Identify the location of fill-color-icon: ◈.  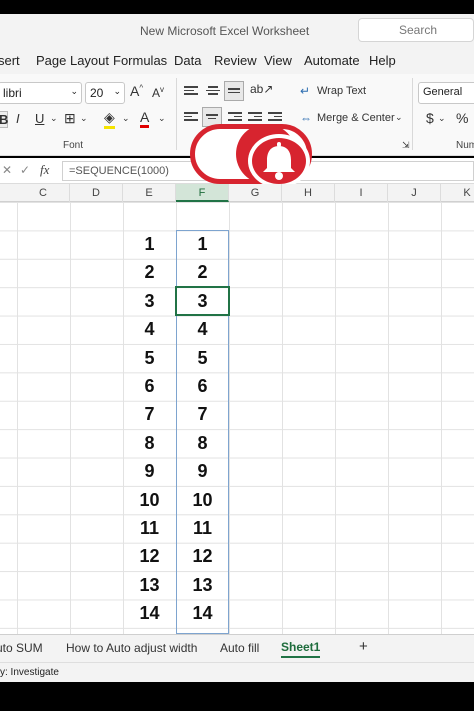
(109, 119).